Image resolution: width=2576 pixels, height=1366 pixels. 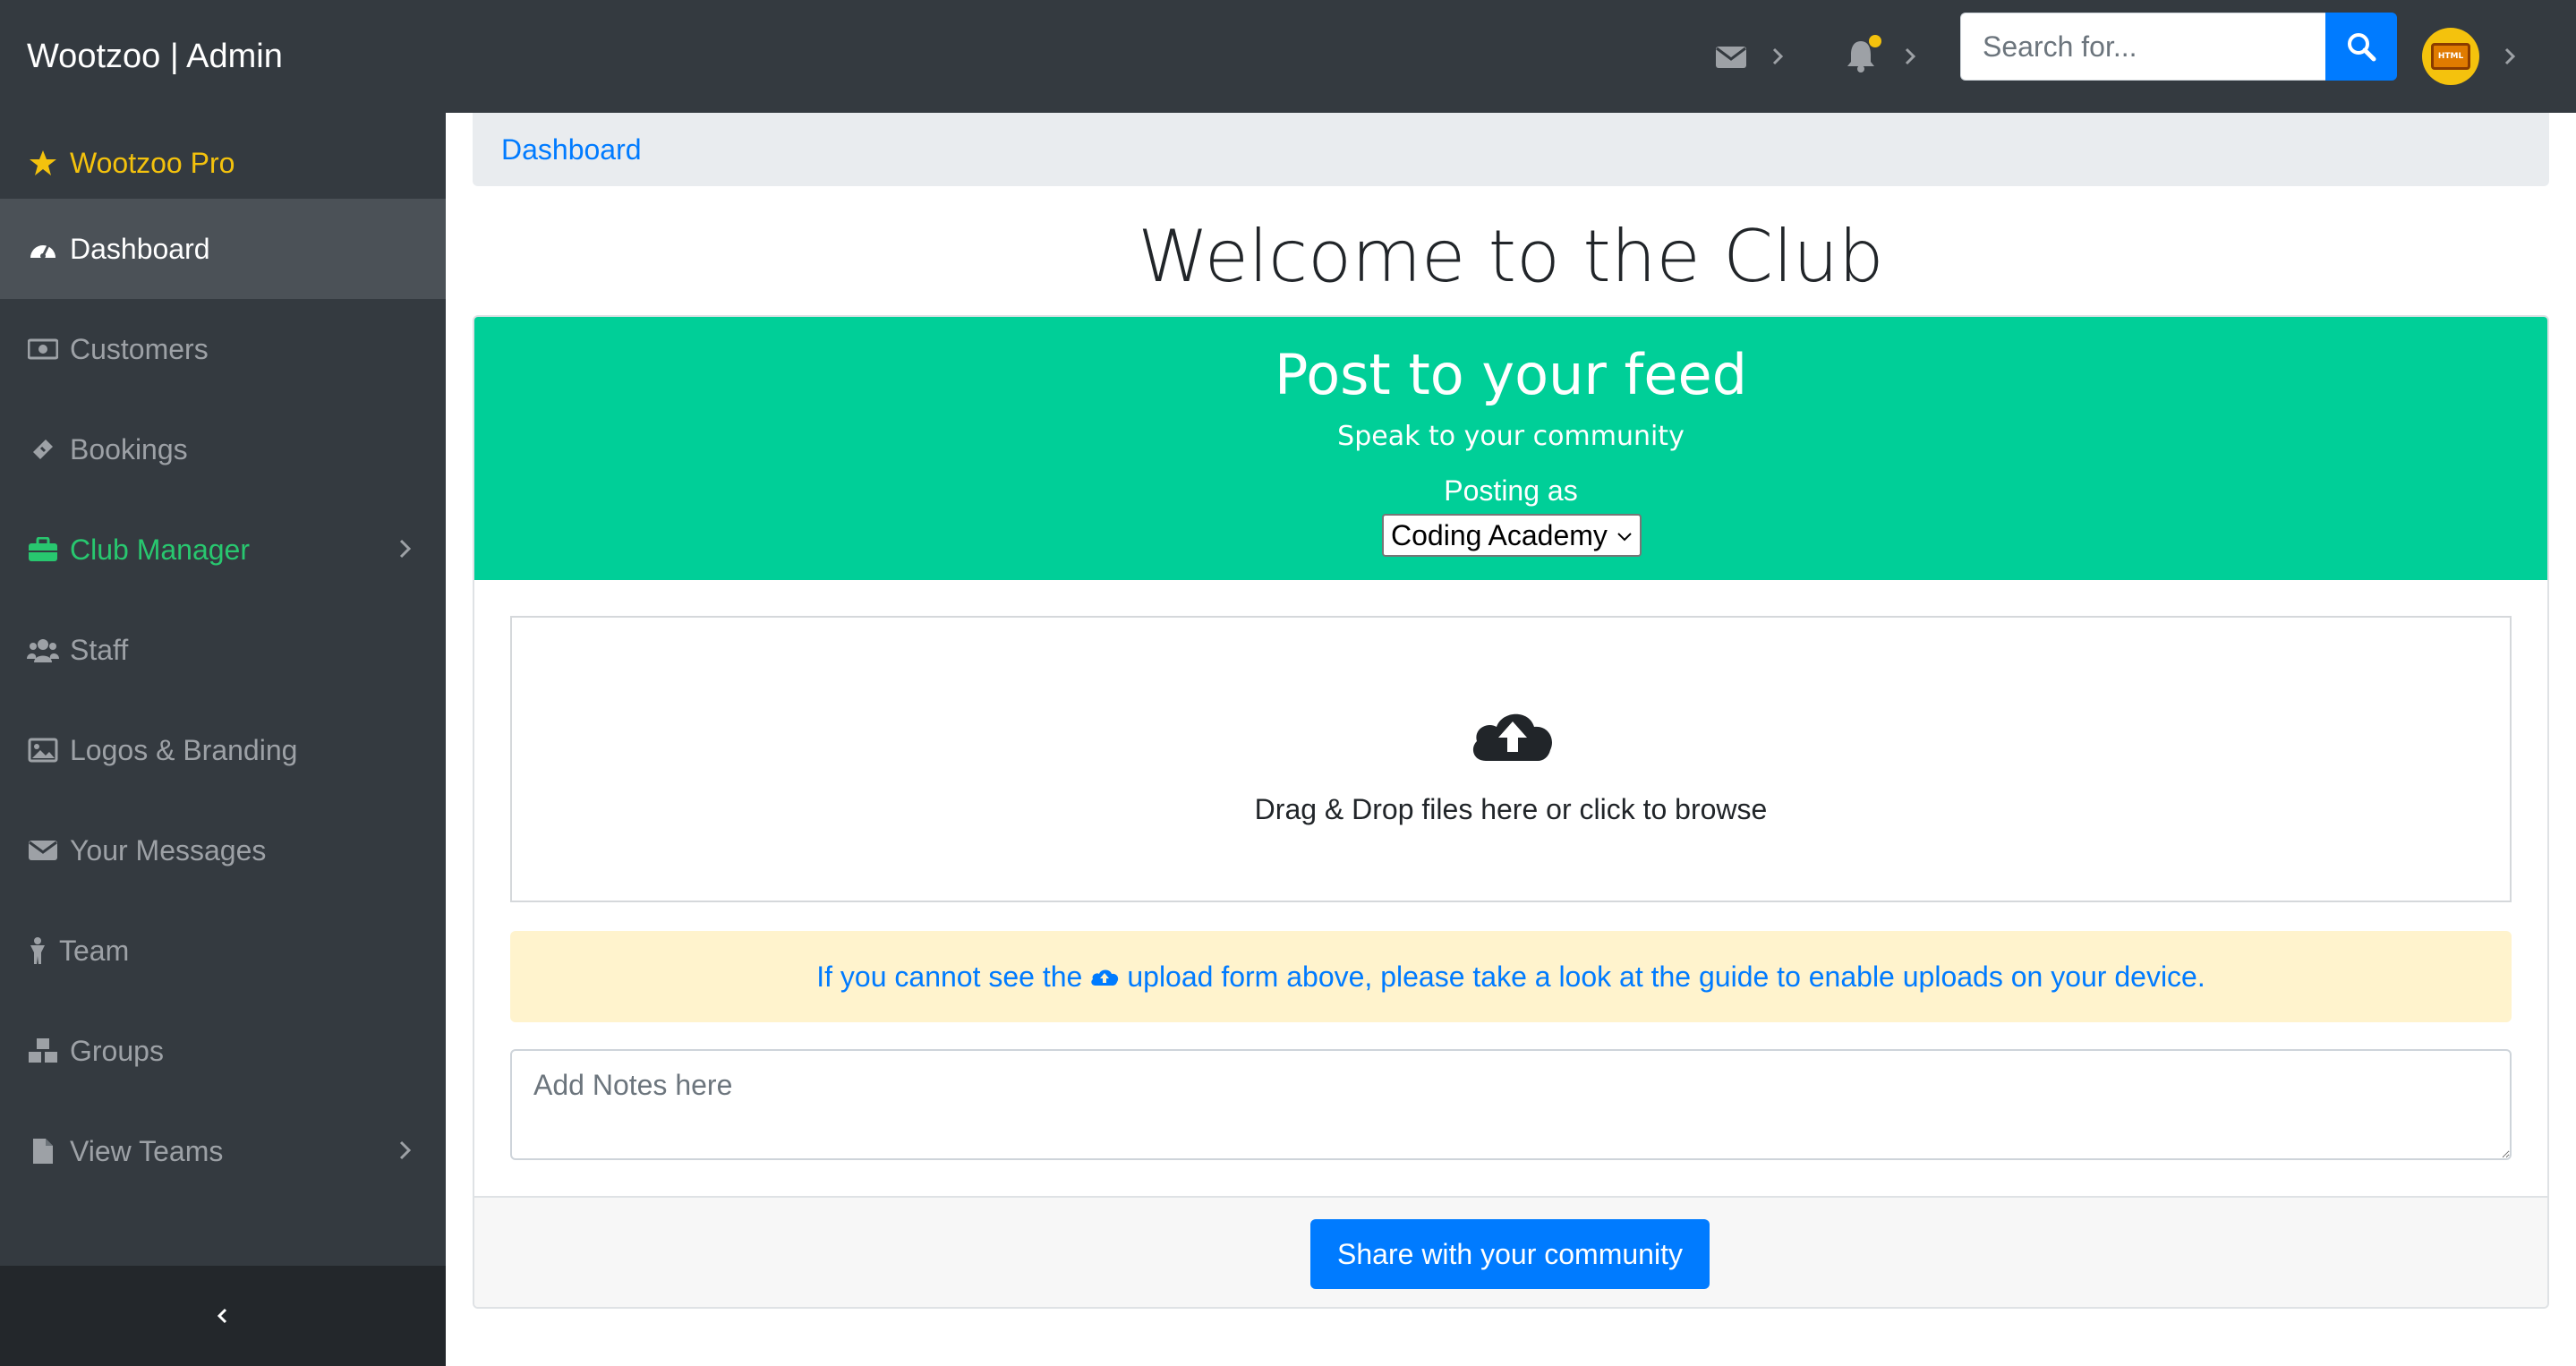 What do you see at coordinates (223, 650) in the screenshot?
I see `sidebar-item-staff: Staff` at bounding box center [223, 650].